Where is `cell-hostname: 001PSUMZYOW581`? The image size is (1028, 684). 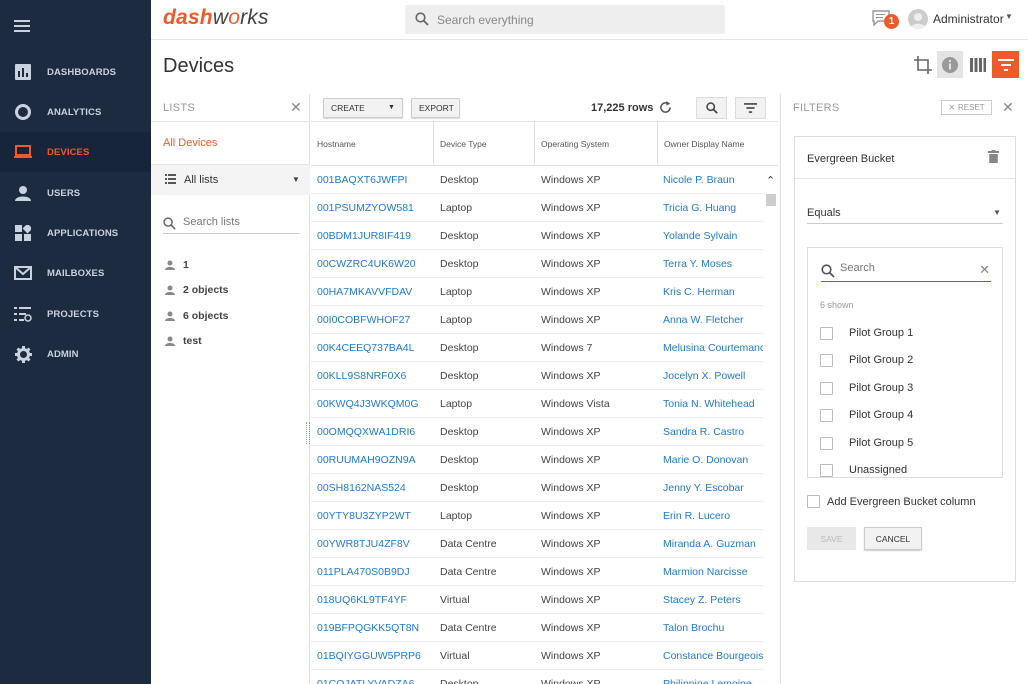 cell-hostname: 001PSUMZYOW581 is located at coordinates (365, 208).